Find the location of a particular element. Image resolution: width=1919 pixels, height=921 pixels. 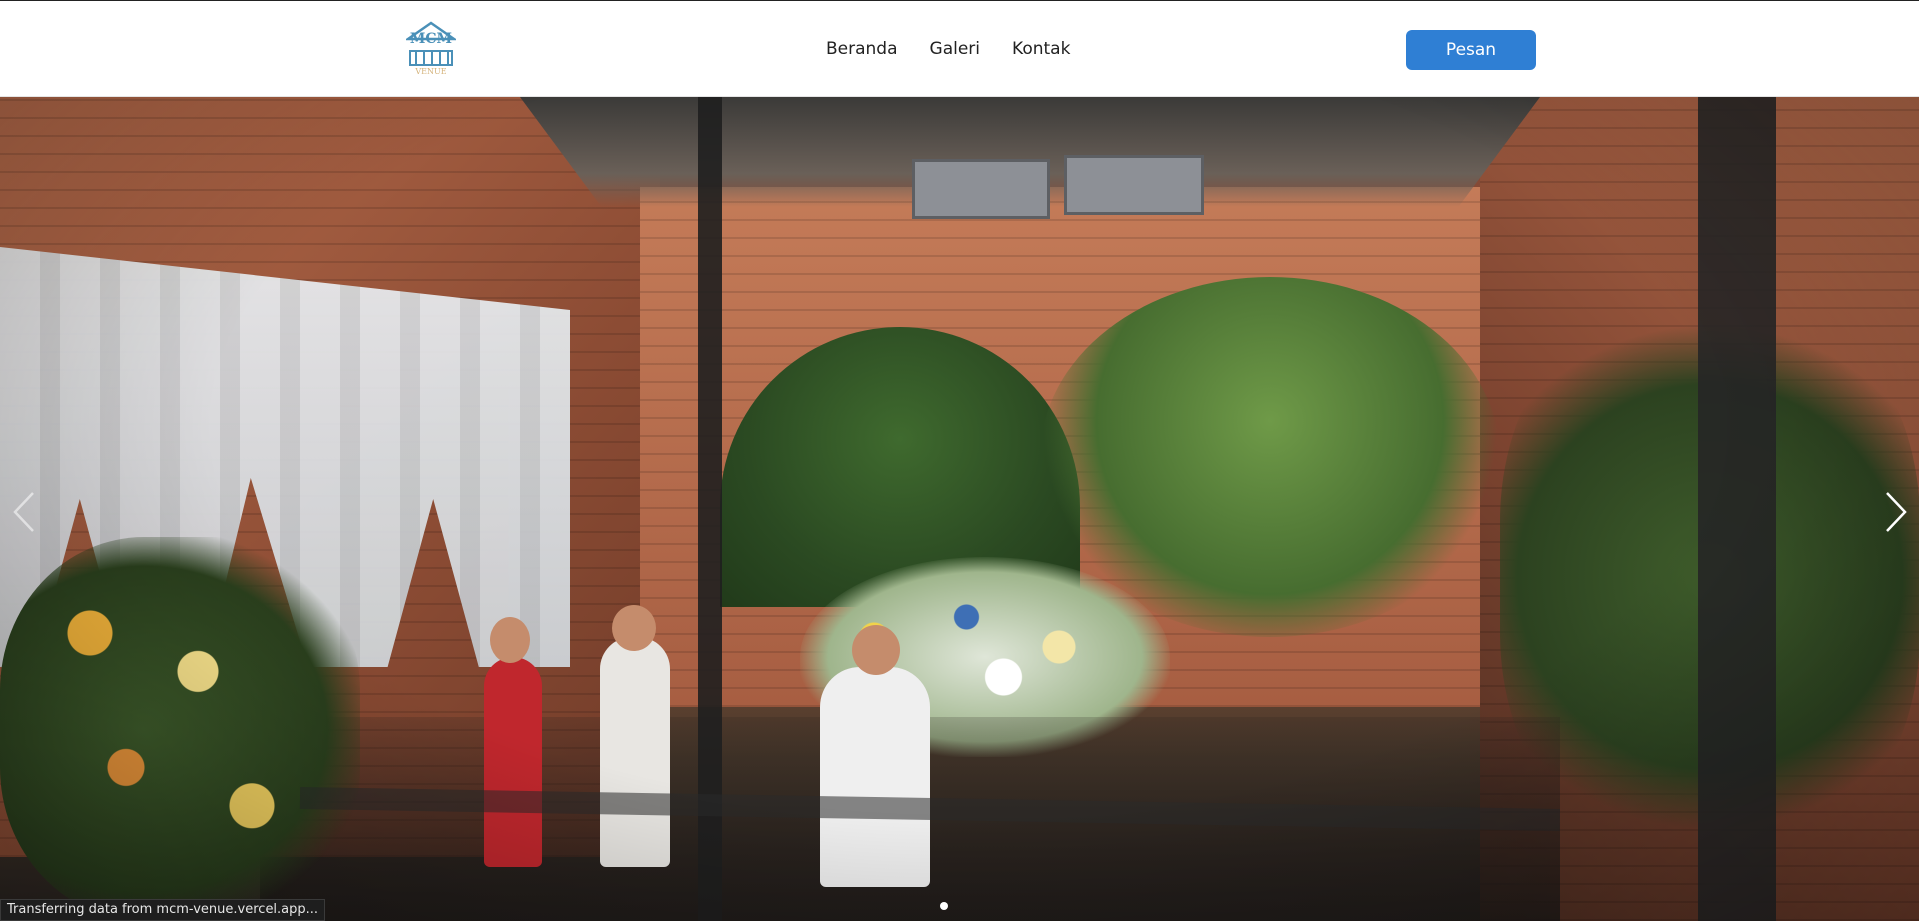

chevron-left-icon is located at coordinates (23, 512).